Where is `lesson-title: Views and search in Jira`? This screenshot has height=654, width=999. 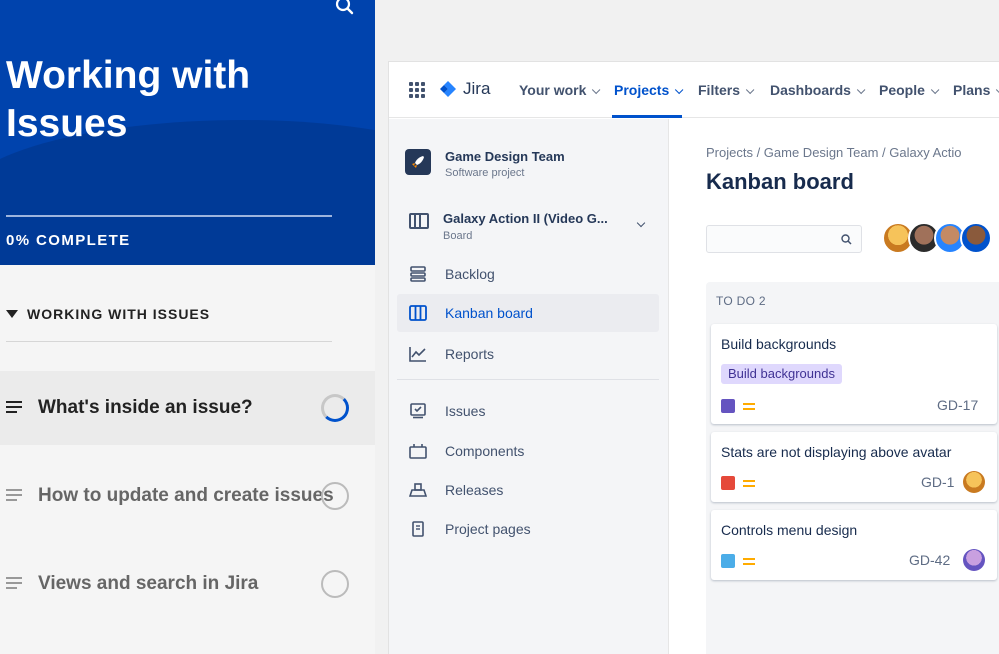
lesson-title: Views and search in Jira is located at coordinates (148, 583).